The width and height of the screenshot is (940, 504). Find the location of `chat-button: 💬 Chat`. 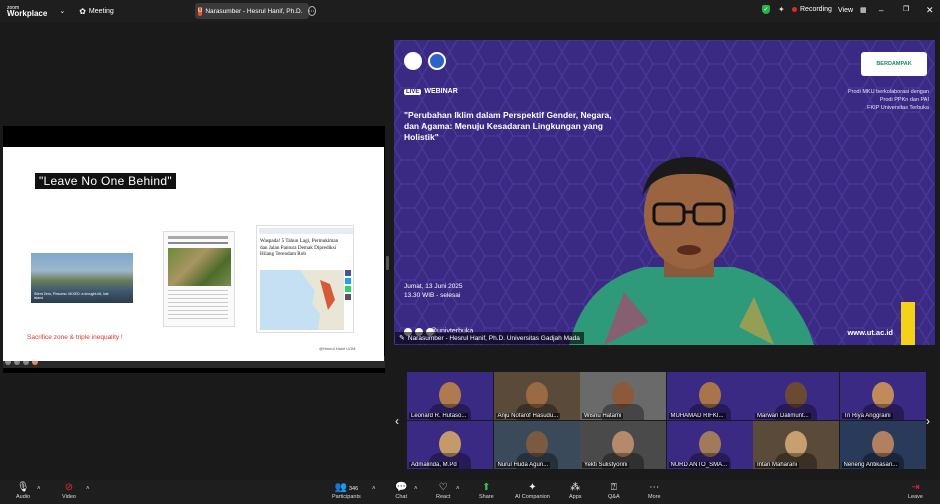

chat-button: 💬 Chat is located at coordinates (401, 491).